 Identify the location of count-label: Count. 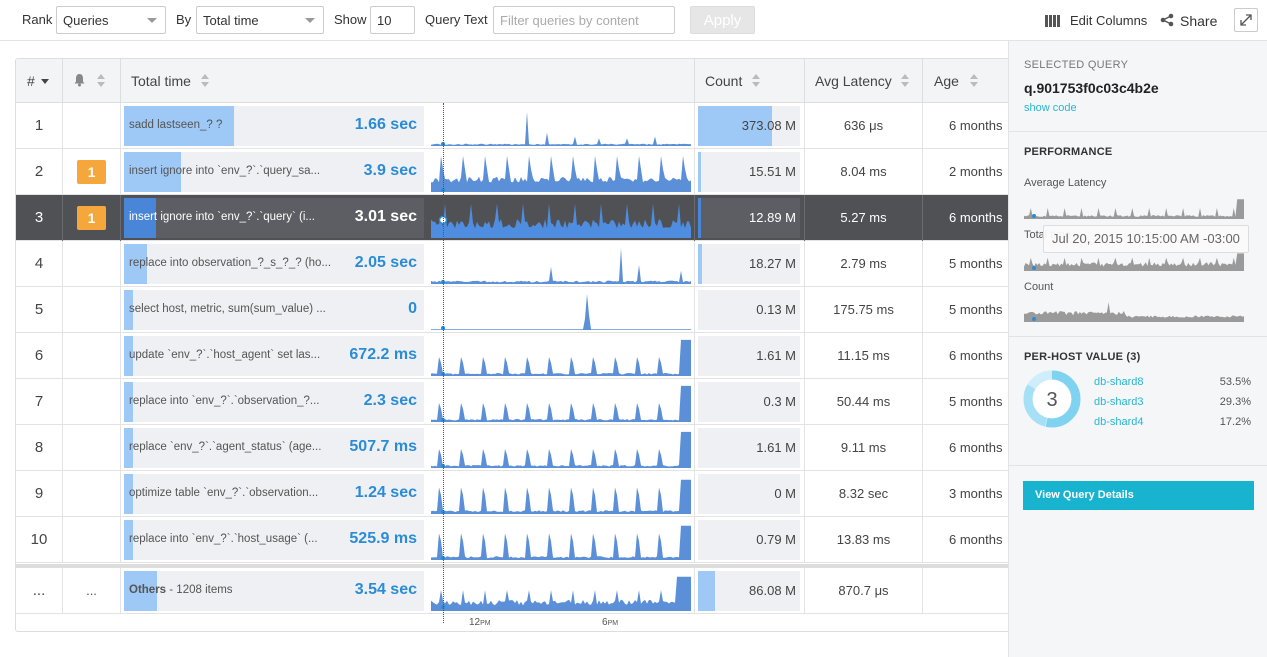
(1039, 287).